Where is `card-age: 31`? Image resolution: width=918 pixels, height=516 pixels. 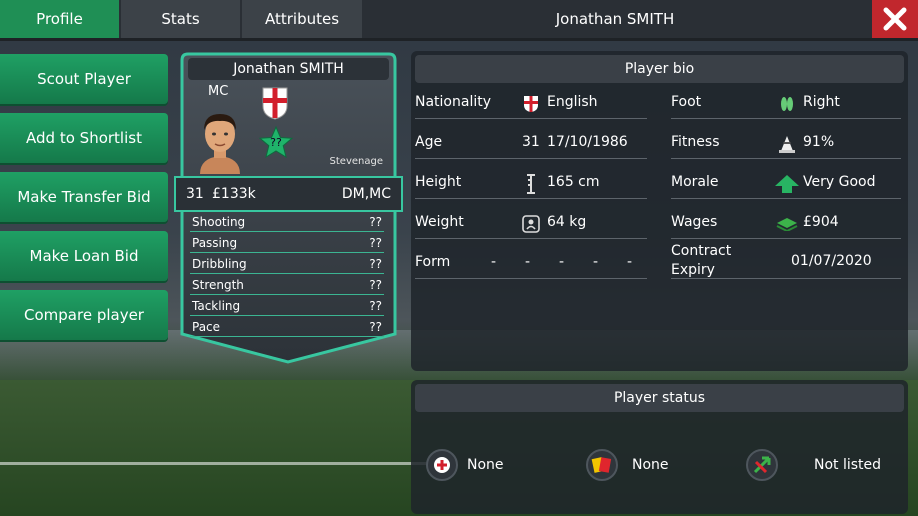 card-age: 31 is located at coordinates (195, 194).